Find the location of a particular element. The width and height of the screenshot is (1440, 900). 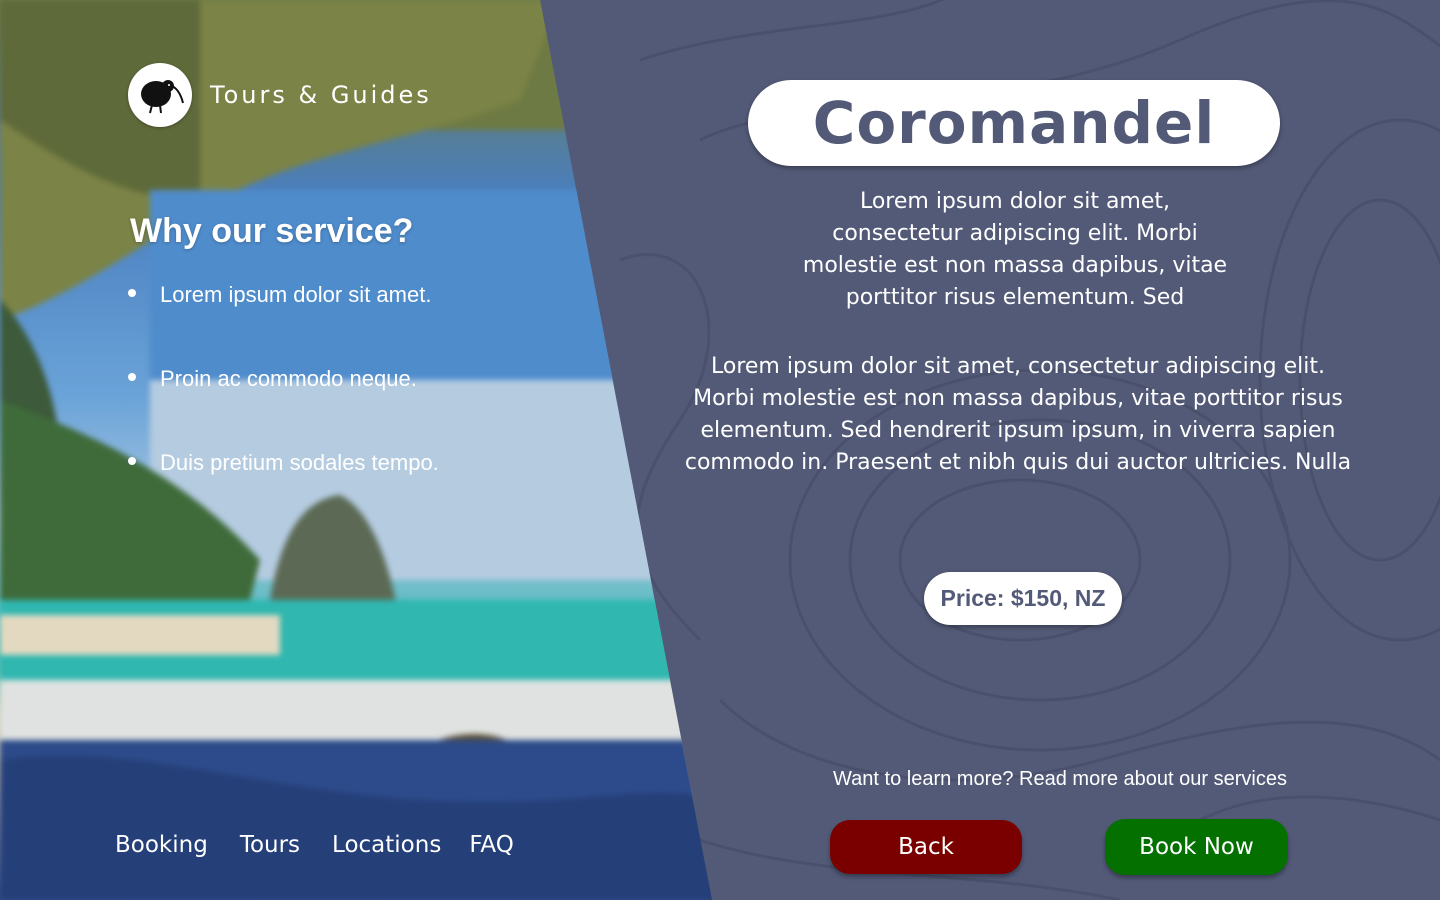

why-title: Why our service? is located at coordinates (272, 231).